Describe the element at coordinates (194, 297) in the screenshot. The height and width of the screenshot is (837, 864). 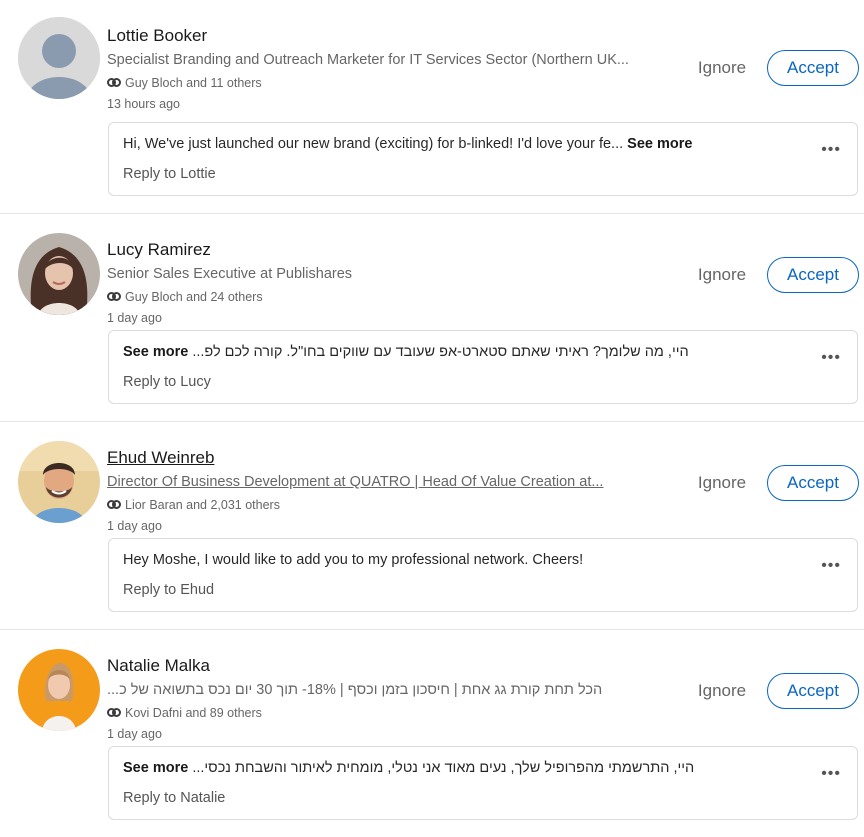
I see `mutual-connections-text: Guy Bloch and 24 others` at that location.